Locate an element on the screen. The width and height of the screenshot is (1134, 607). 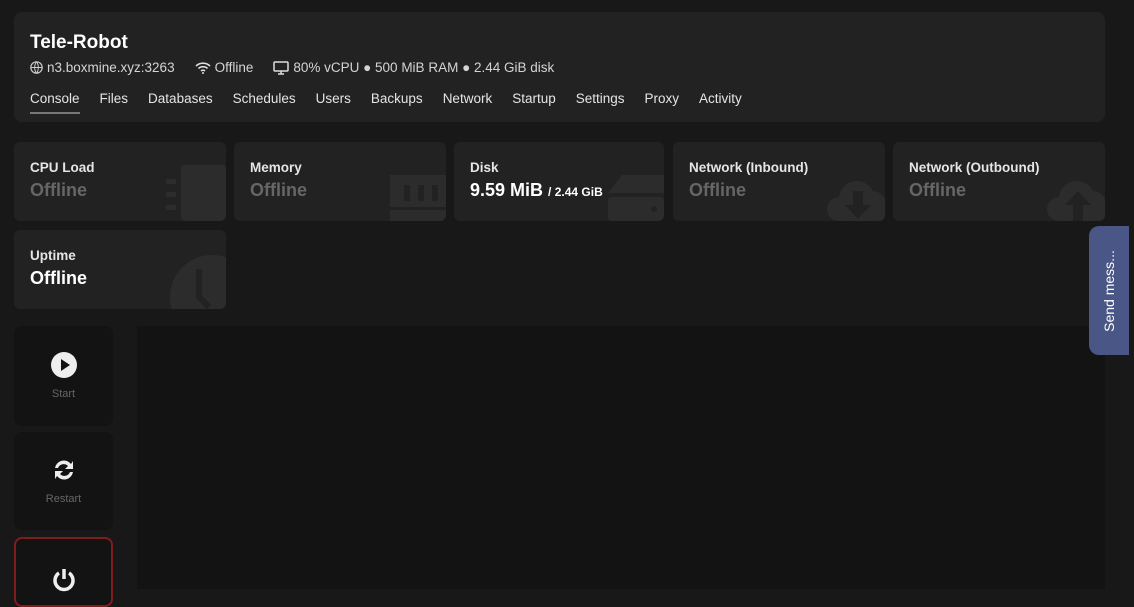
clock-icon is located at coordinates (198, 282).